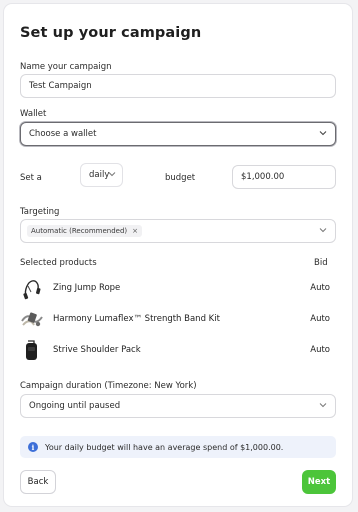 The height and width of the screenshot is (512, 358). I want to click on selected-products-label: Selected products, so click(58, 263).